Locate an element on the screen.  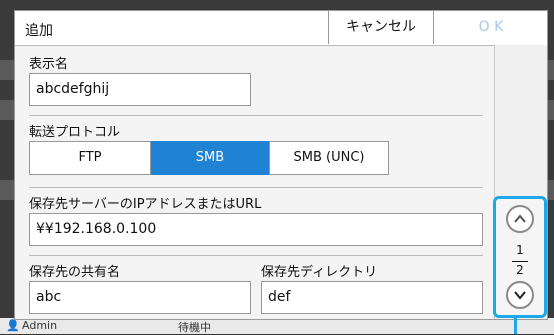
ok-button: O K is located at coordinates (490, 27).